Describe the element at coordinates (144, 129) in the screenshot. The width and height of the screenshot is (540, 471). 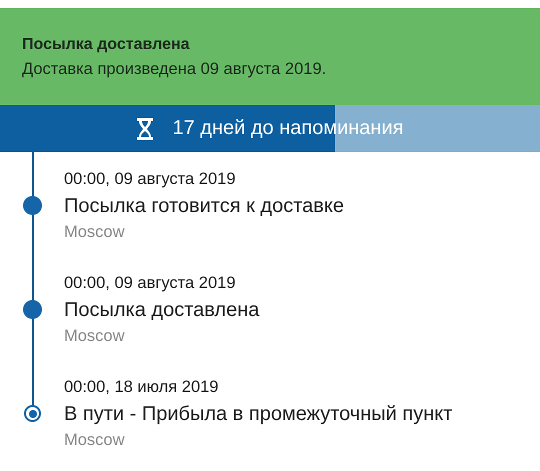
I see `hourglass-icon` at that location.